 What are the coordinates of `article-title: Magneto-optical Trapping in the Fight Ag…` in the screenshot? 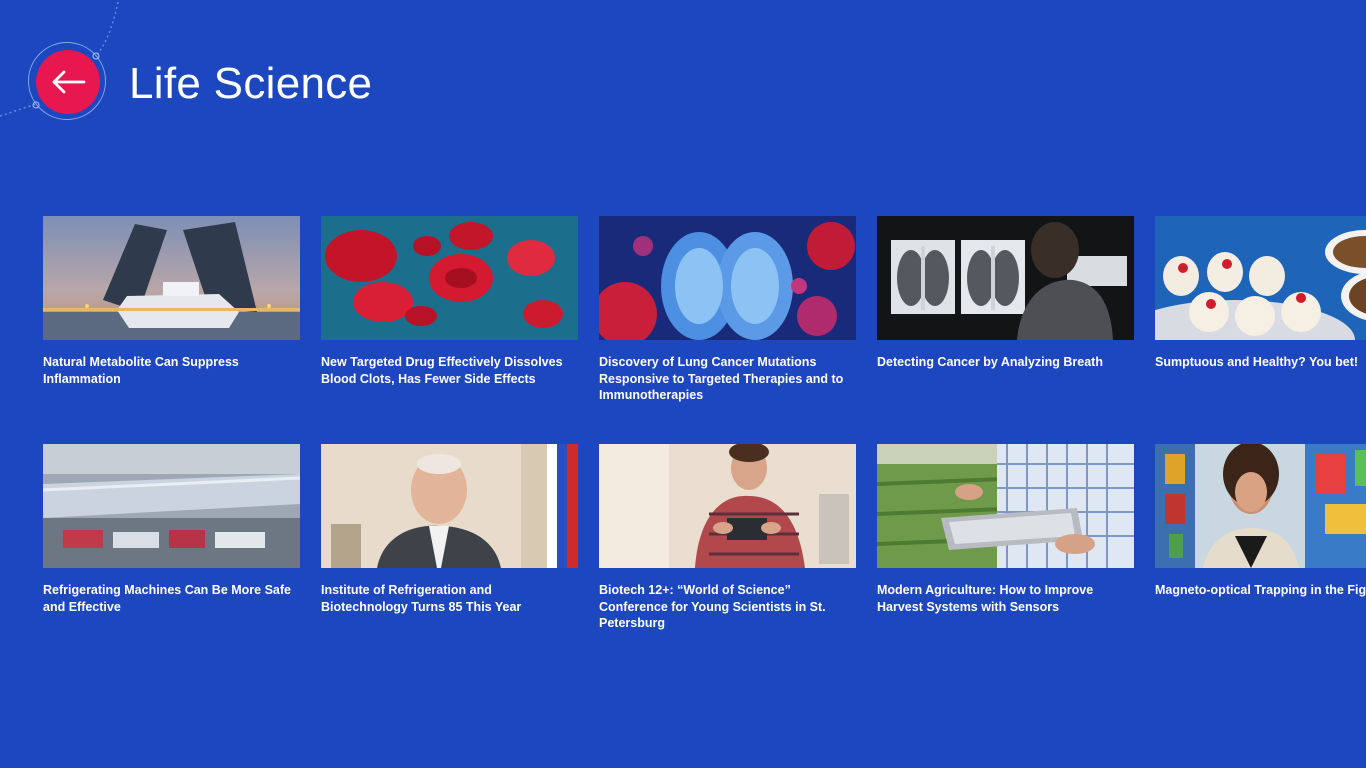 It's located at (1260, 590).